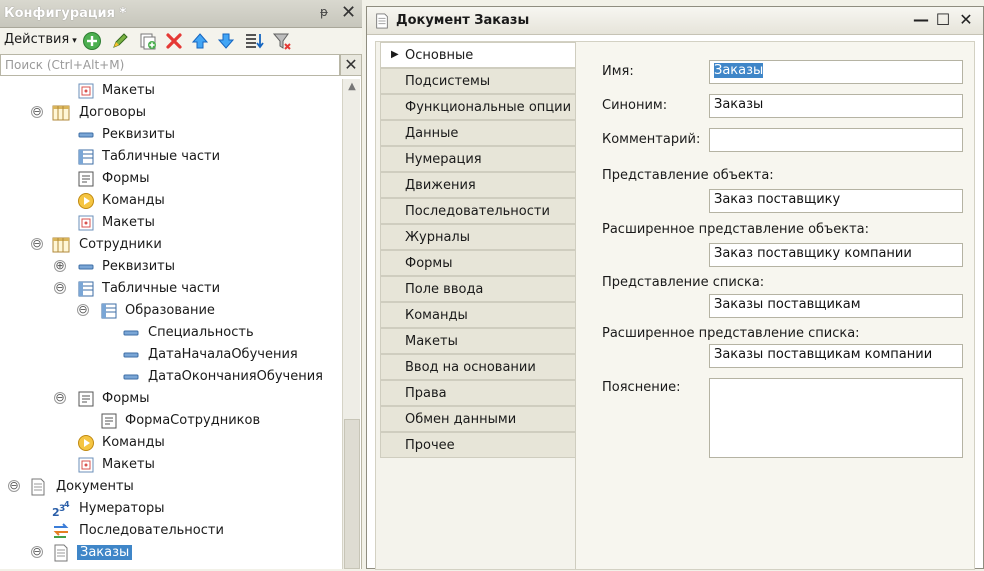  I want to click on tree-item-label: Команды, so click(133, 442).